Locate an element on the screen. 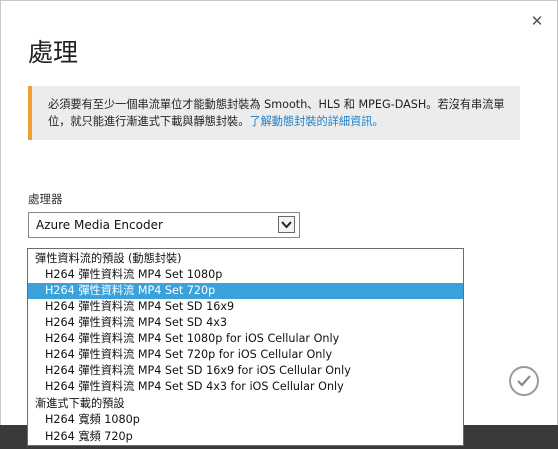 This screenshot has height=449, width=558. processor-label: 處理器 is located at coordinates (45, 199).